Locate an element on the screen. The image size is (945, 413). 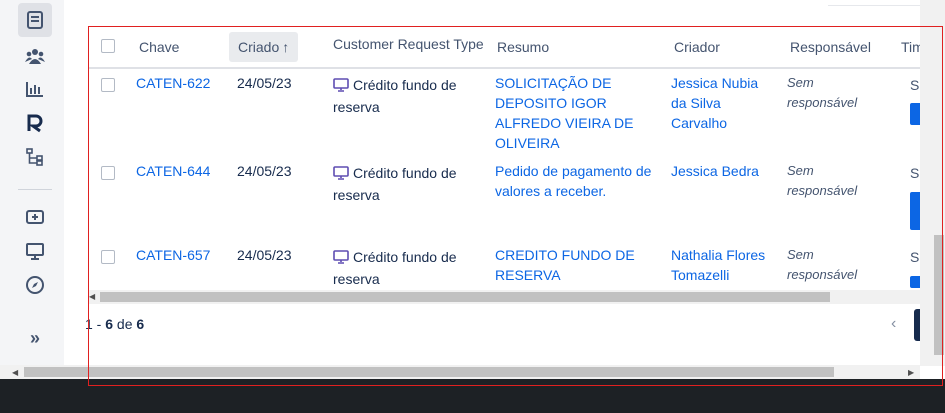
page-scroll-left-arrow-icon: ◀ is located at coordinates (15, 372).